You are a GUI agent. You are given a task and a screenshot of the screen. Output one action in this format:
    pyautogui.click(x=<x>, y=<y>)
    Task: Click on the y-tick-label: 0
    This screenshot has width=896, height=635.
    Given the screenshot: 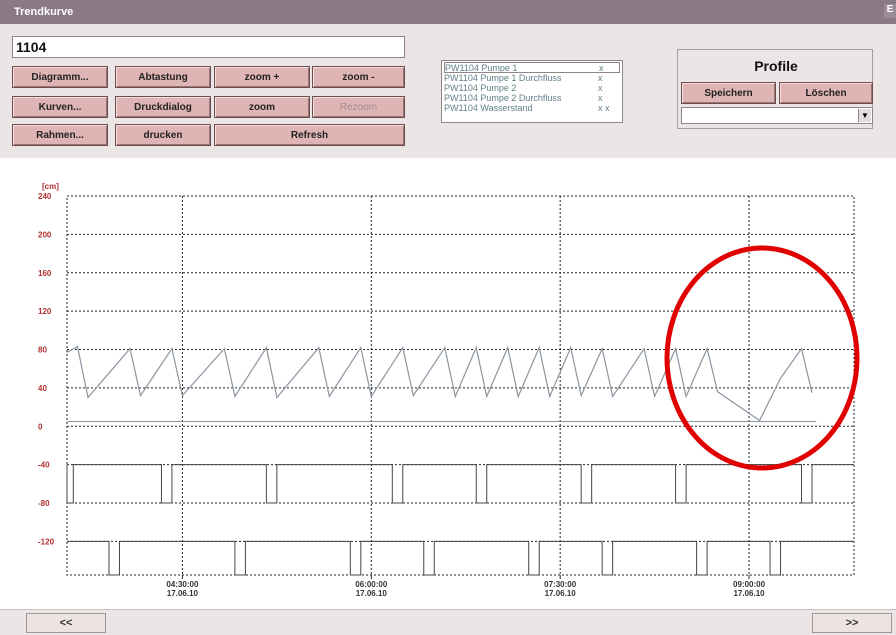 What is the action you would take?
    pyautogui.click(x=40, y=426)
    